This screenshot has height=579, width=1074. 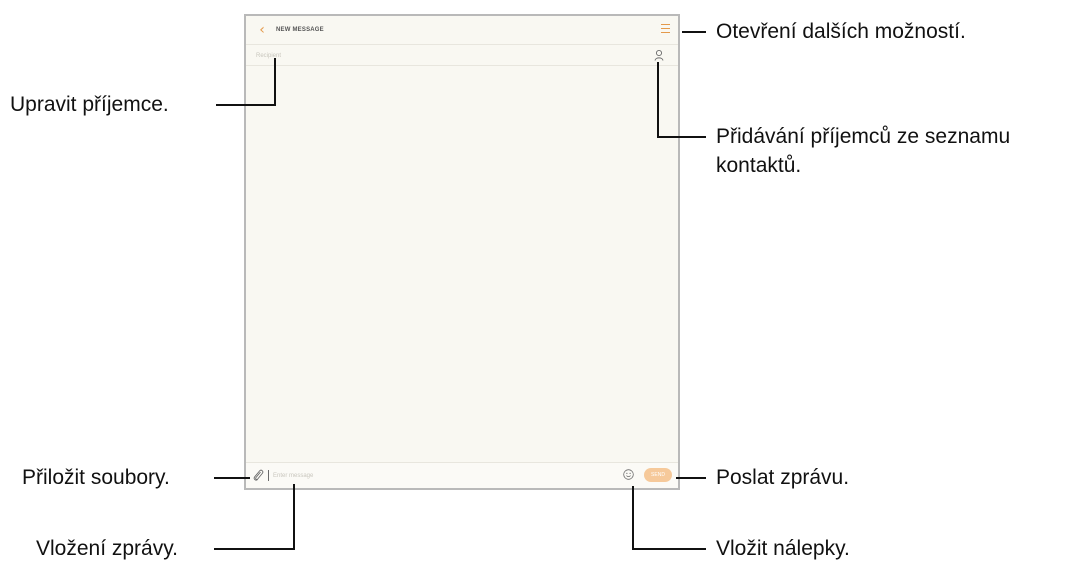 I want to click on more-options-icon, so click(x=665, y=29).